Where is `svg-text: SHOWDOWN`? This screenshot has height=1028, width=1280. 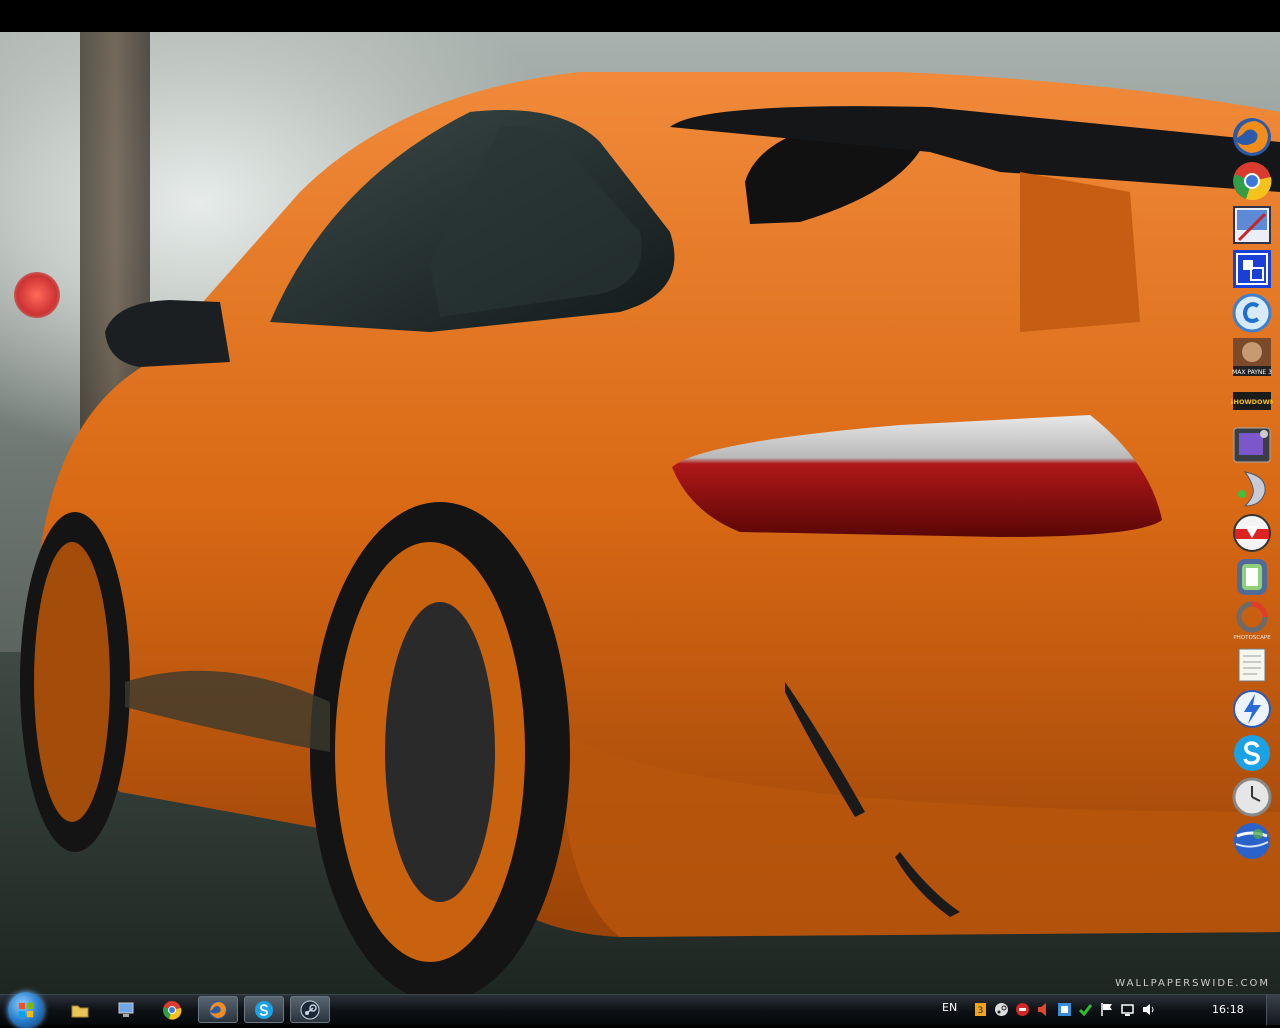
svg-text: SHOWDOWN is located at coordinates (1252, 402).